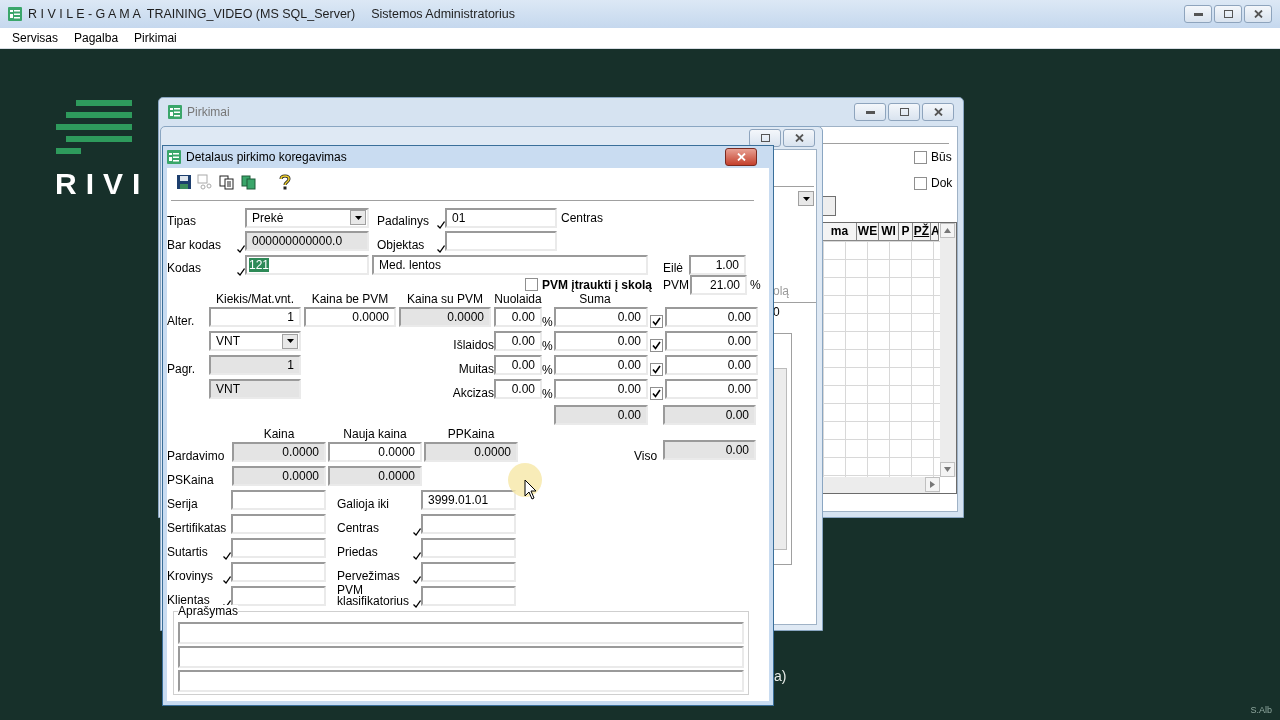  Describe the element at coordinates (947, 230) in the screenshot. I see `arrow-icon` at that location.